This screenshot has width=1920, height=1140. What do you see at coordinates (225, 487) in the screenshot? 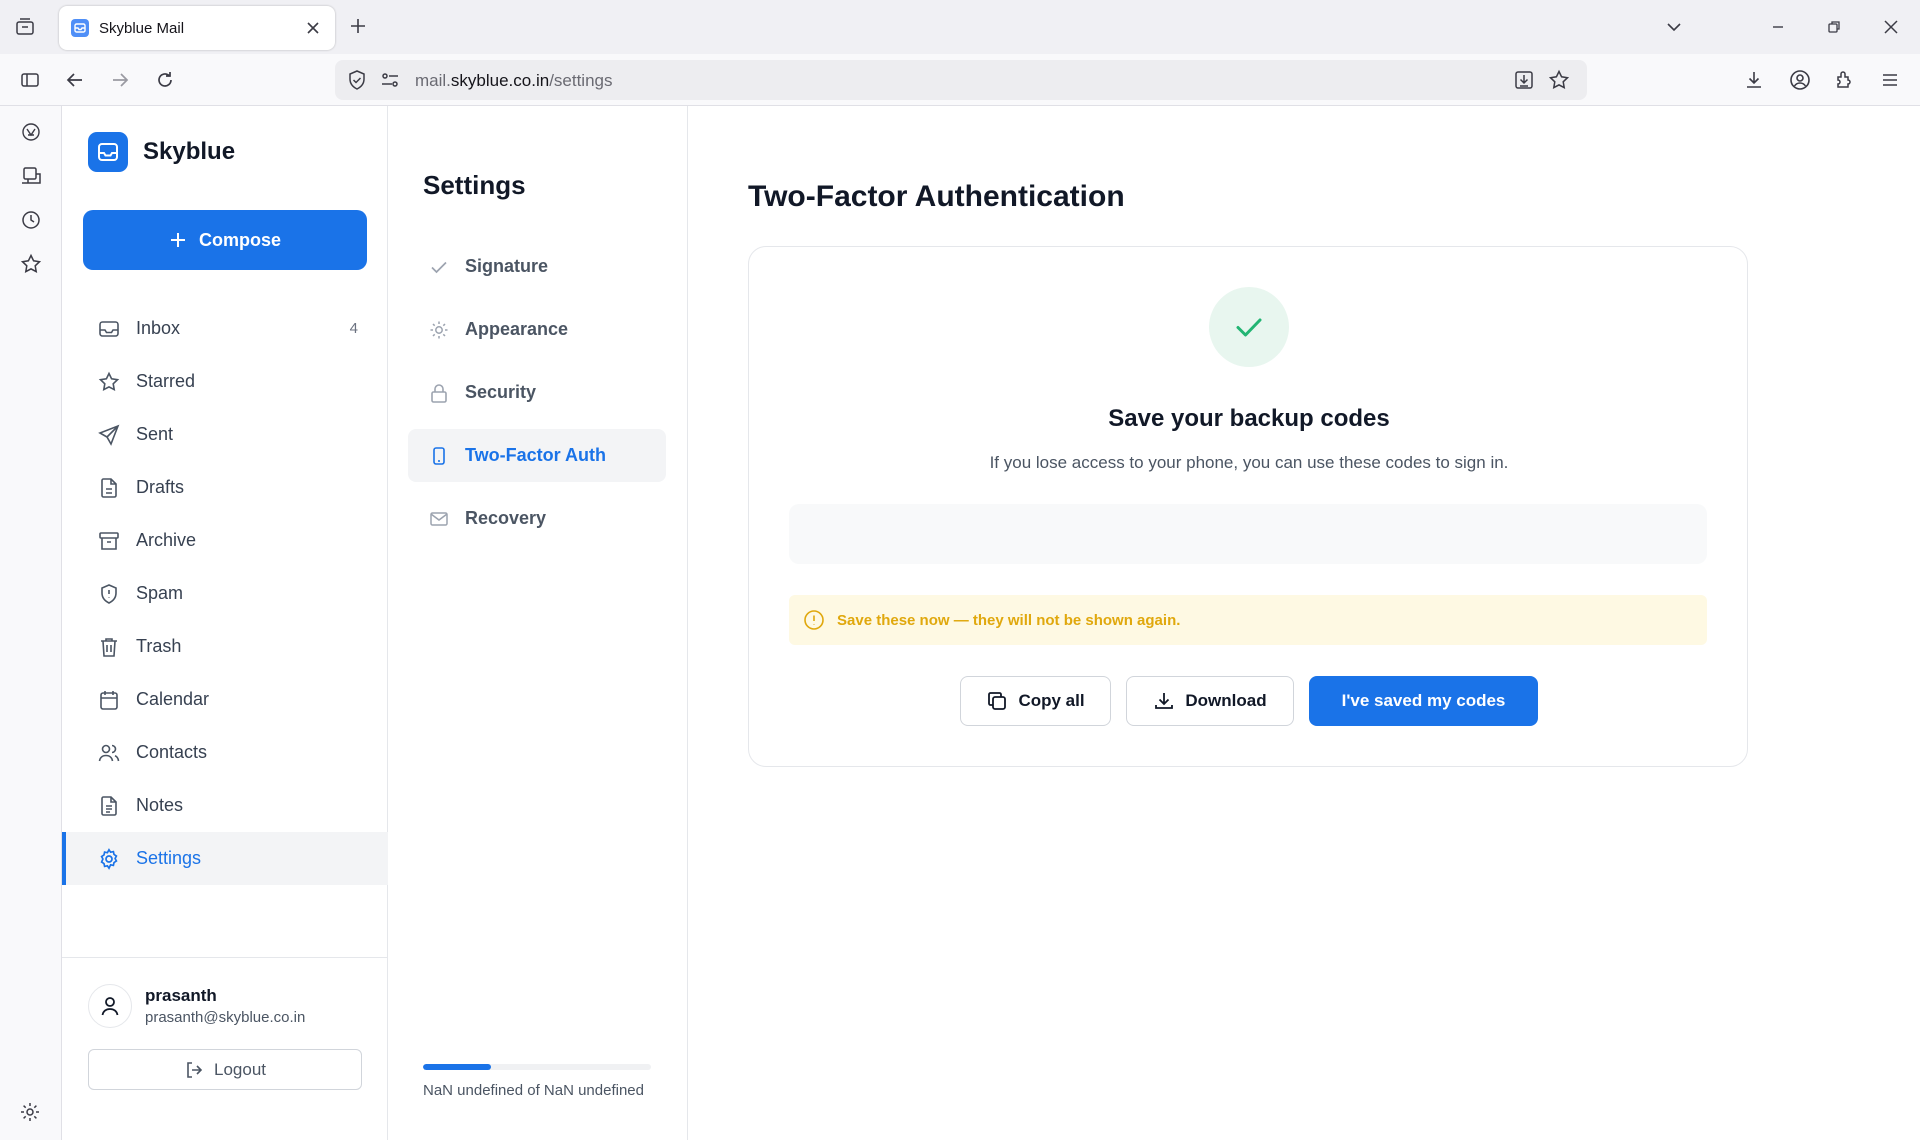
I see `nav-item-drafts: Drafts` at bounding box center [225, 487].